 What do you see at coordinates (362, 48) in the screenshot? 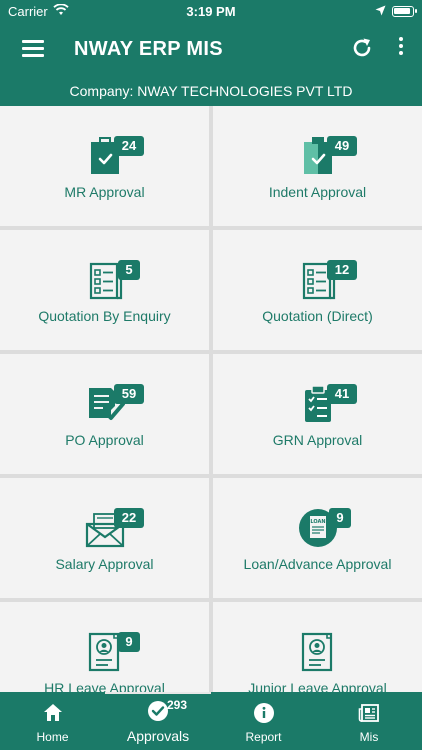
I see `refresh-icon` at bounding box center [362, 48].